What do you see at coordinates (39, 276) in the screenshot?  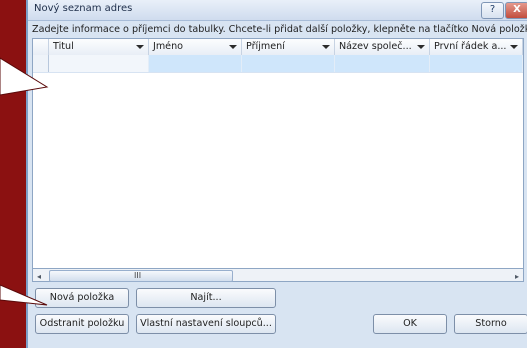 I see `scroll-left-icon: ◂` at bounding box center [39, 276].